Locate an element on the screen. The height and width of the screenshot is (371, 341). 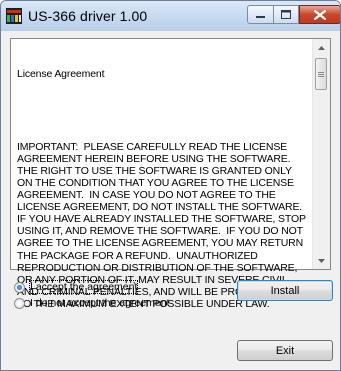
decline-option: I do not accept the agreement is located at coordinates (92, 303).